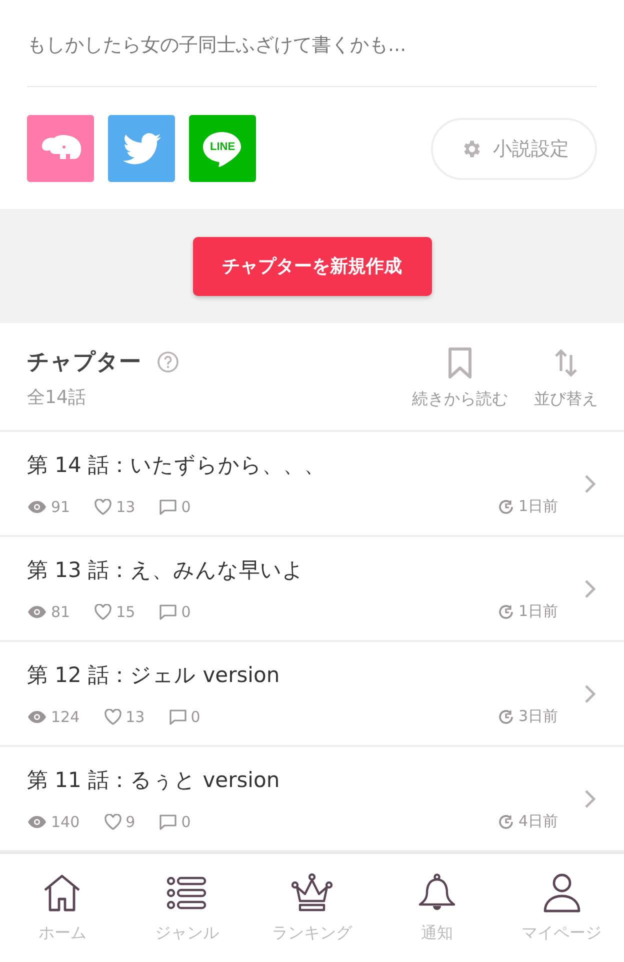 Image resolution: width=624 pixels, height=962 pixels. I want to click on nav-tab: ホーム, so click(62, 908).